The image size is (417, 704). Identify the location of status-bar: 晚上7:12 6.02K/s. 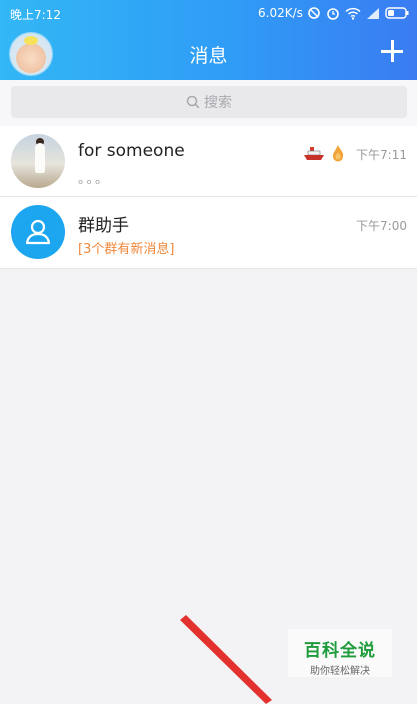
(208, 13).